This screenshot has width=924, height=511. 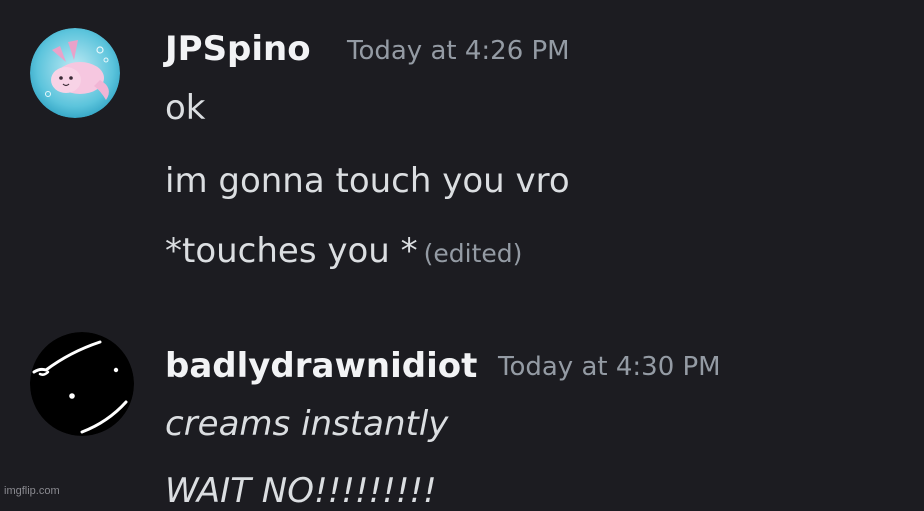 What do you see at coordinates (32, 491) in the screenshot?
I see `imgflip-watermark: imgflip.com` at bounding box center [32, 491].